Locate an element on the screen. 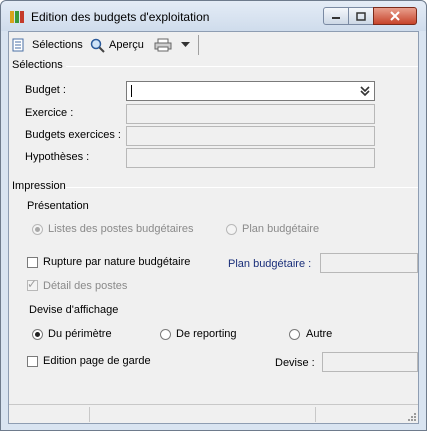 This screenshot has width=427, height=431. impression-divider is located at coordinates (242, 187).